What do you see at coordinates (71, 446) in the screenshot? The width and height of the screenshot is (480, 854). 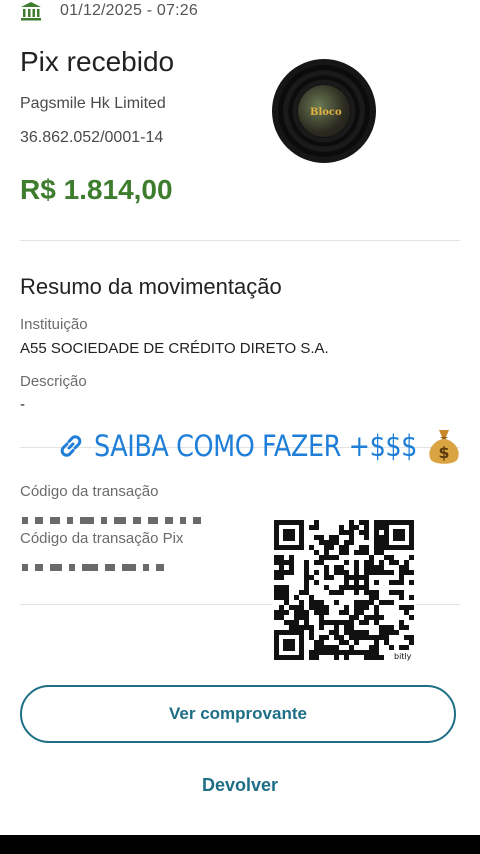 I see `link-icon` at bounding box center [71, 446].